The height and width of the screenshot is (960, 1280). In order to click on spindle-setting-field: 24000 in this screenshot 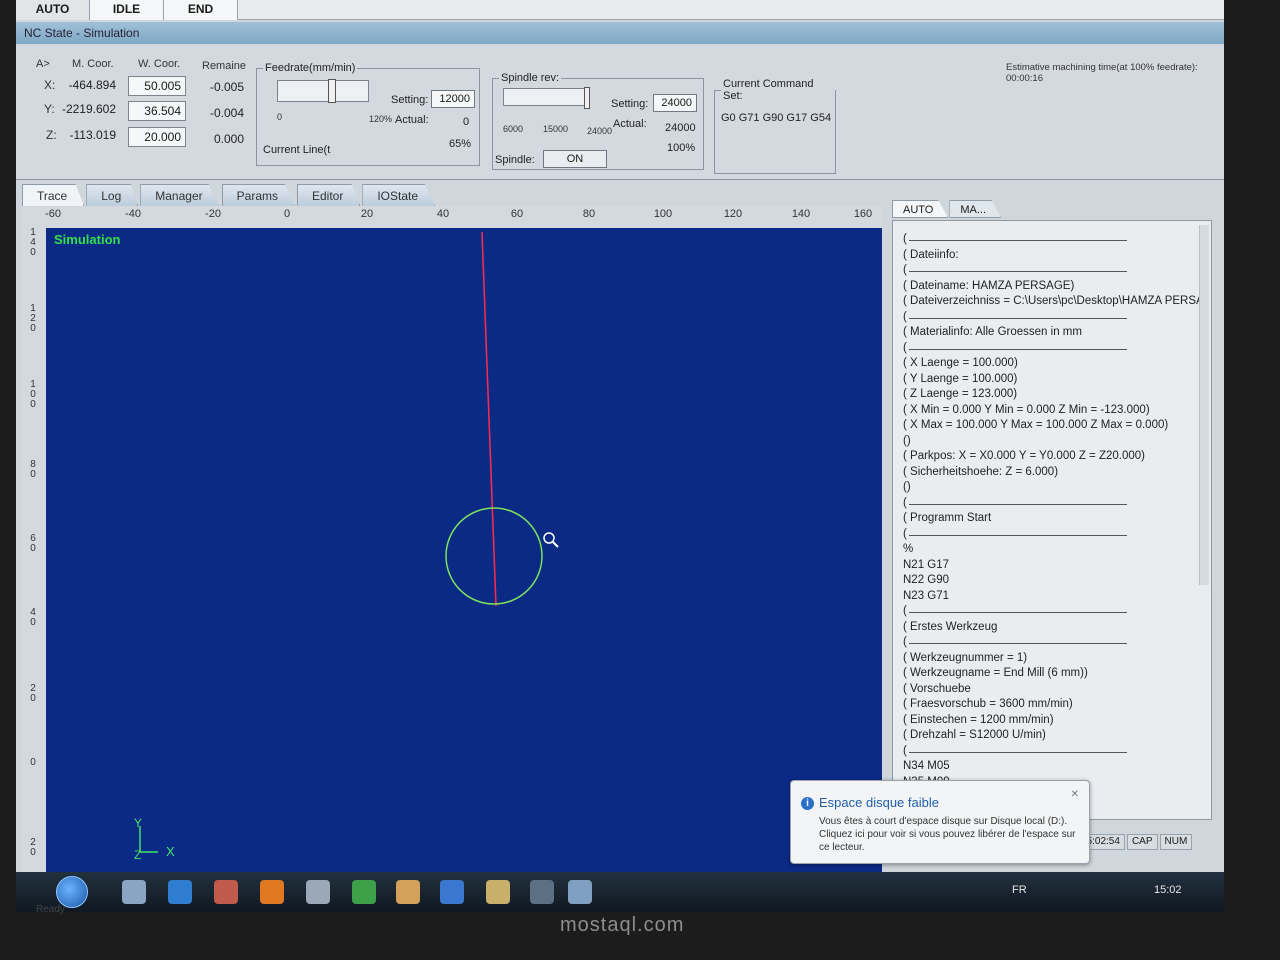, I will do `click(675, 103)`.